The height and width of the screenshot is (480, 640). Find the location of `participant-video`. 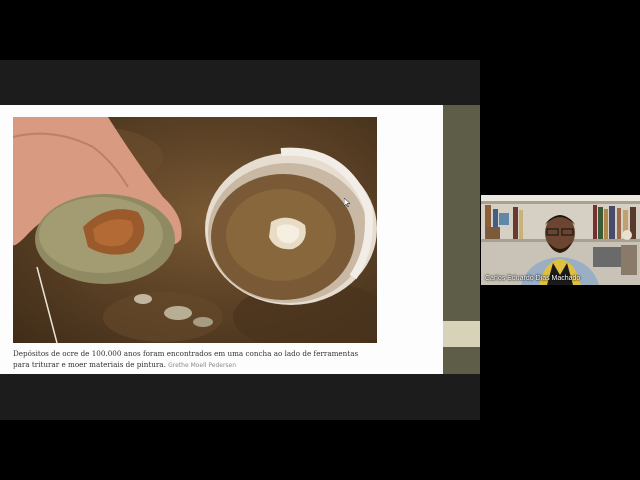

participant-video is located at coordinates (560, 240).